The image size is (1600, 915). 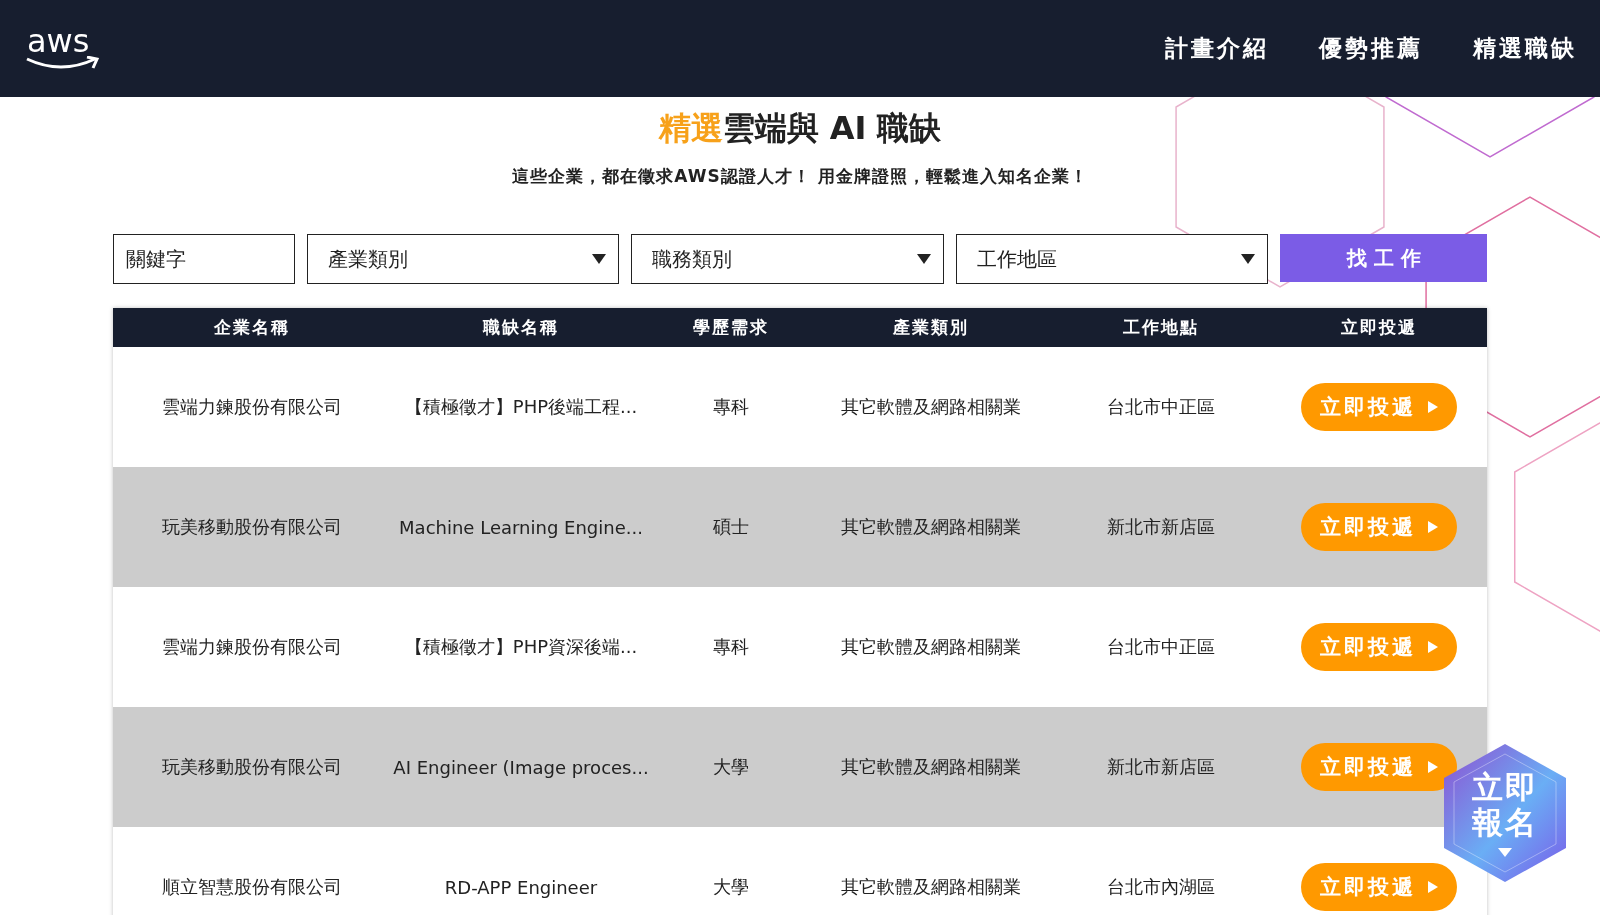 I want to click on location-cell-text: 台北市內湖區, so click(x=1161, y=887).